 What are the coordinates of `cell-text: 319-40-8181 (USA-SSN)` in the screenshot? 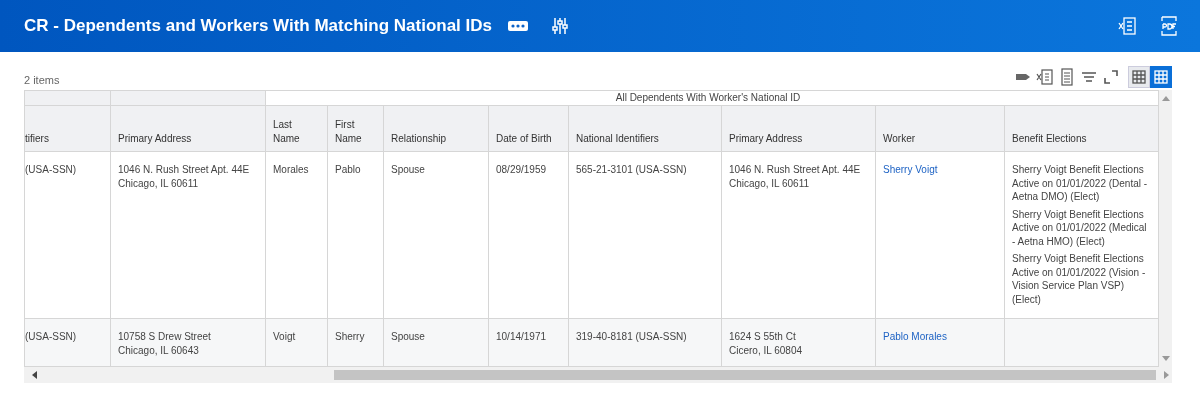 It's located at (631, 336).